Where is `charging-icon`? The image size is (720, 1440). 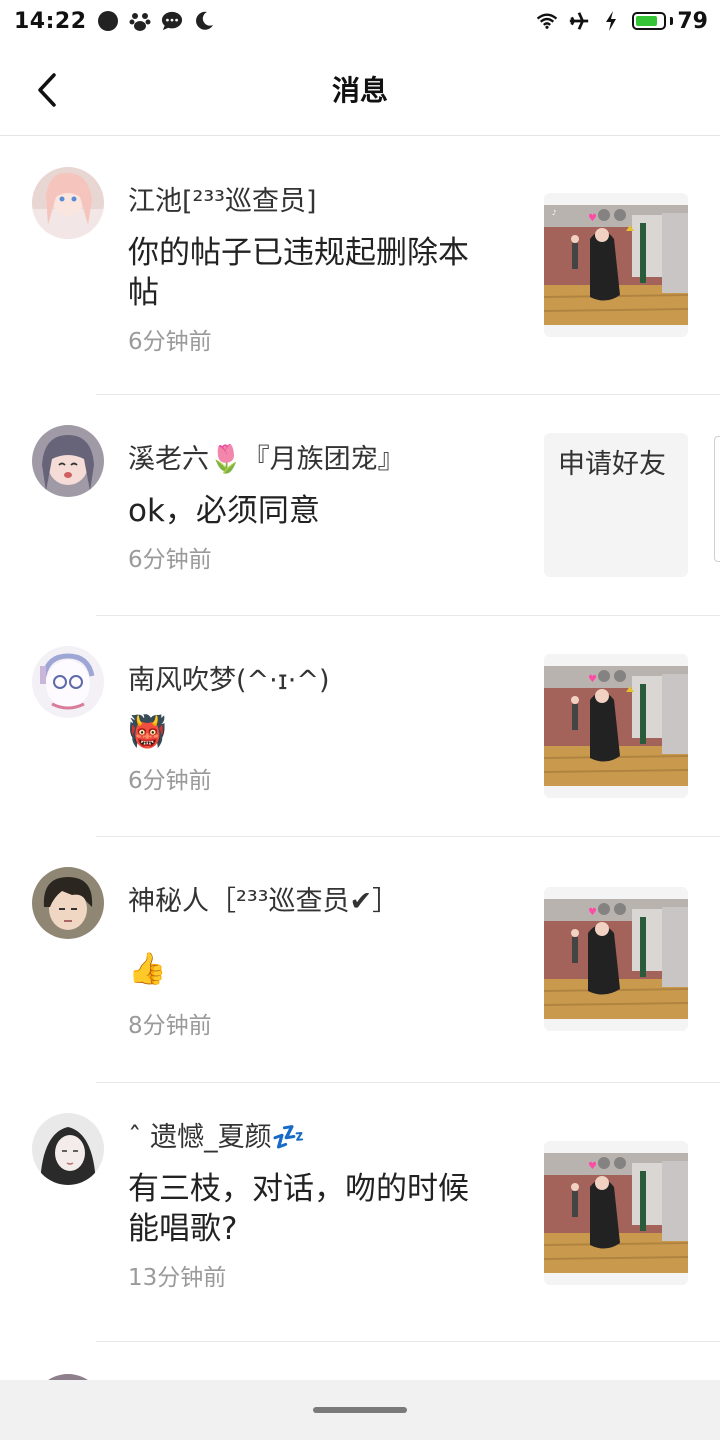
charging-icon is located at coordinates (611, 21).